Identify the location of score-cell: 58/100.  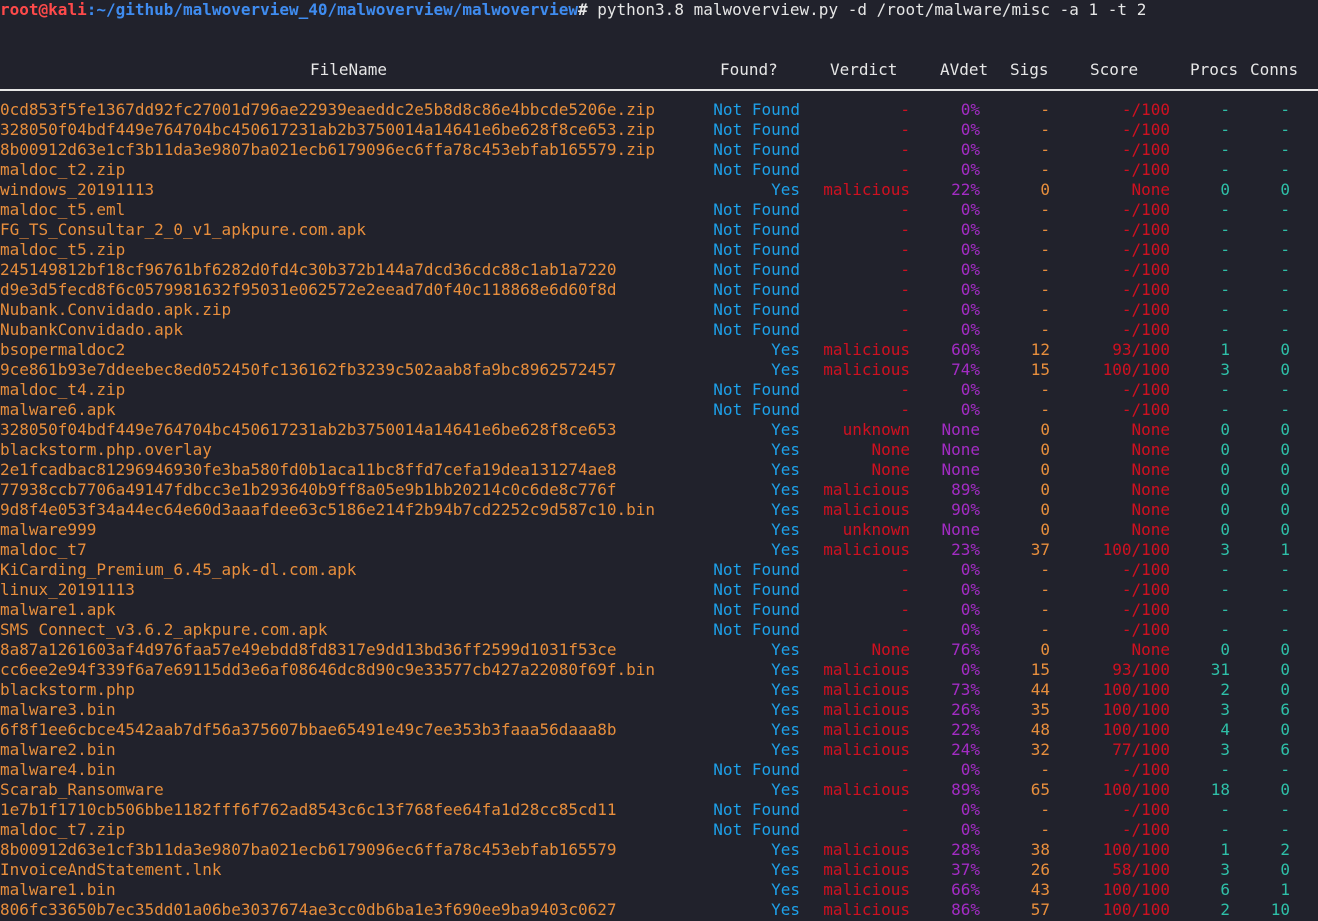
(1141, 869).